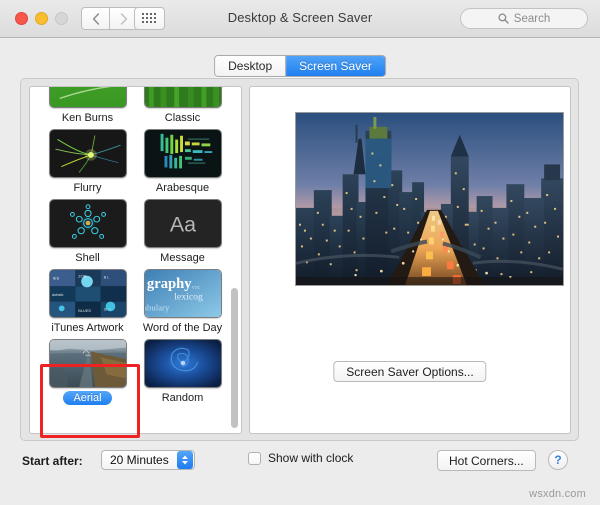 Image resolution: width=600 pixels, height=505 pixels. What do you see at coordinates (87, 223) in the screenshot?
I see `saver-thumbnail-shell` at bounding box center [87, 223].